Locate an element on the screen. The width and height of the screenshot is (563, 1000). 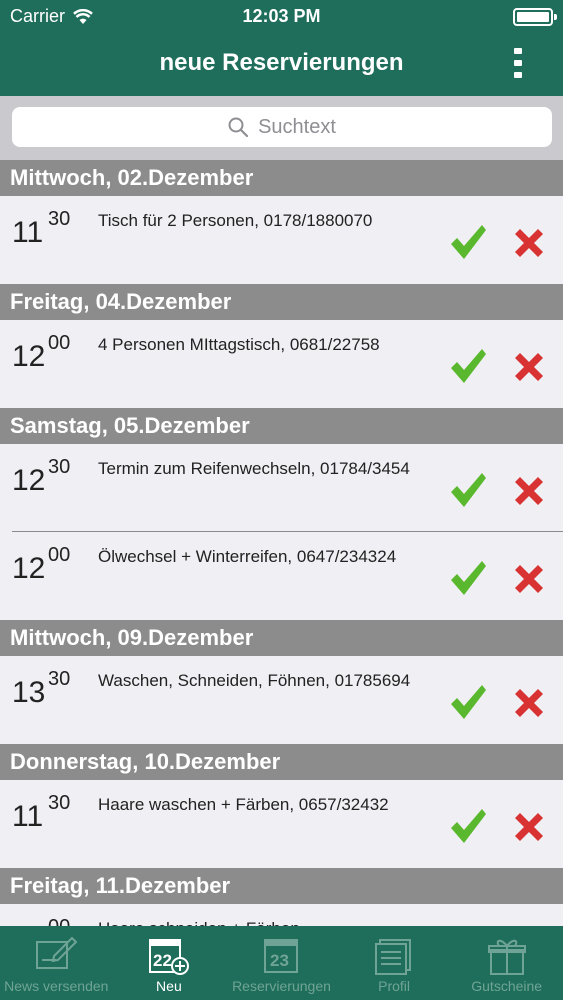
tab-neu: 22 Neu is located at coordinates (169, 963).